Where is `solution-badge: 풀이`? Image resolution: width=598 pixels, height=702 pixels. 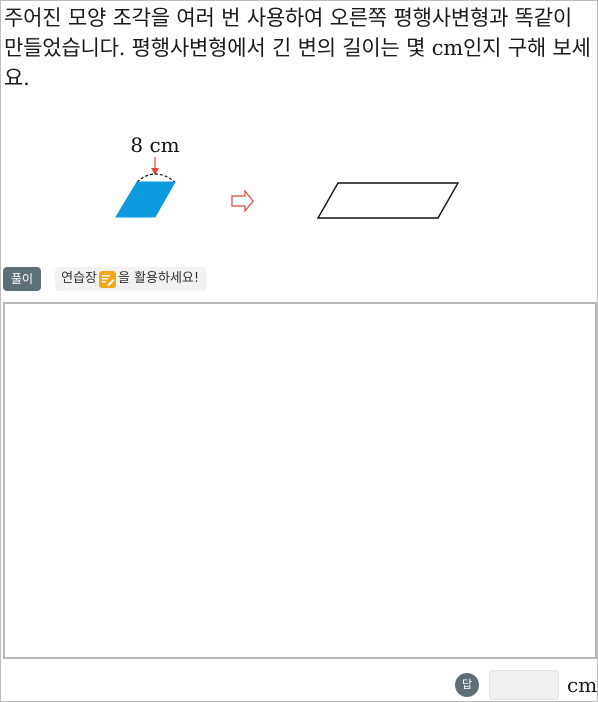 solution-badge: 풀이 is located at coordinates (22, 279).